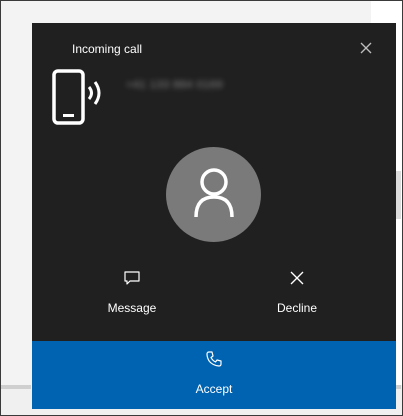 Image resolution: width=403 pixels, height=416 pixels. Describe the element at coordinates (214, 375) in the screenshot. I see `accept-button: Accept` at that location.